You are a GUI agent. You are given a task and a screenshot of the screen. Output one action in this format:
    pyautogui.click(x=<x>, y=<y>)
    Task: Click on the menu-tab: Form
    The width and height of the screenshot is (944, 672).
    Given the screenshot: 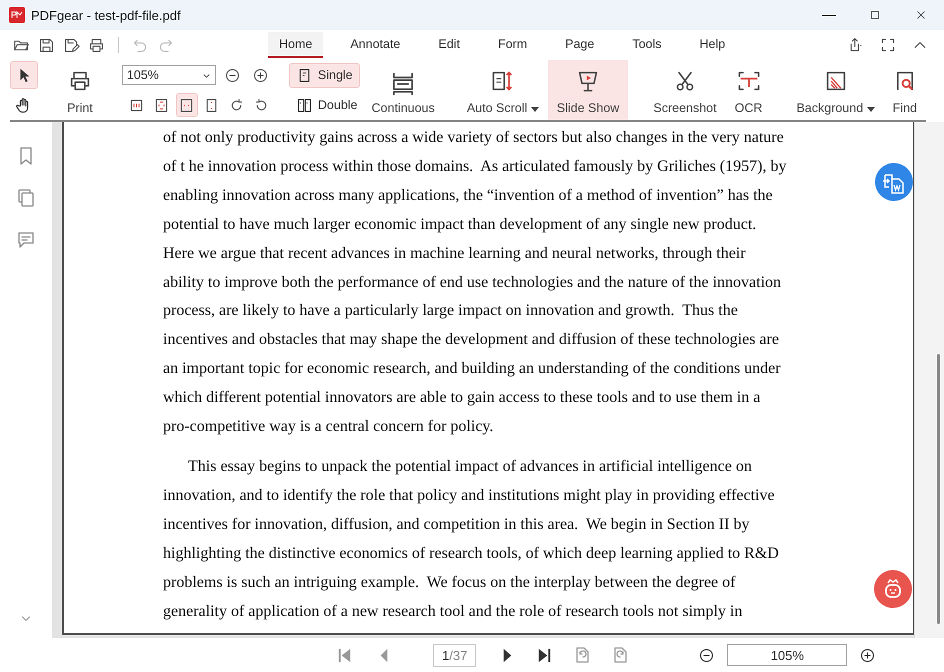 What is the action you would take?
    pyautogui.click(x=512, y=45)
    